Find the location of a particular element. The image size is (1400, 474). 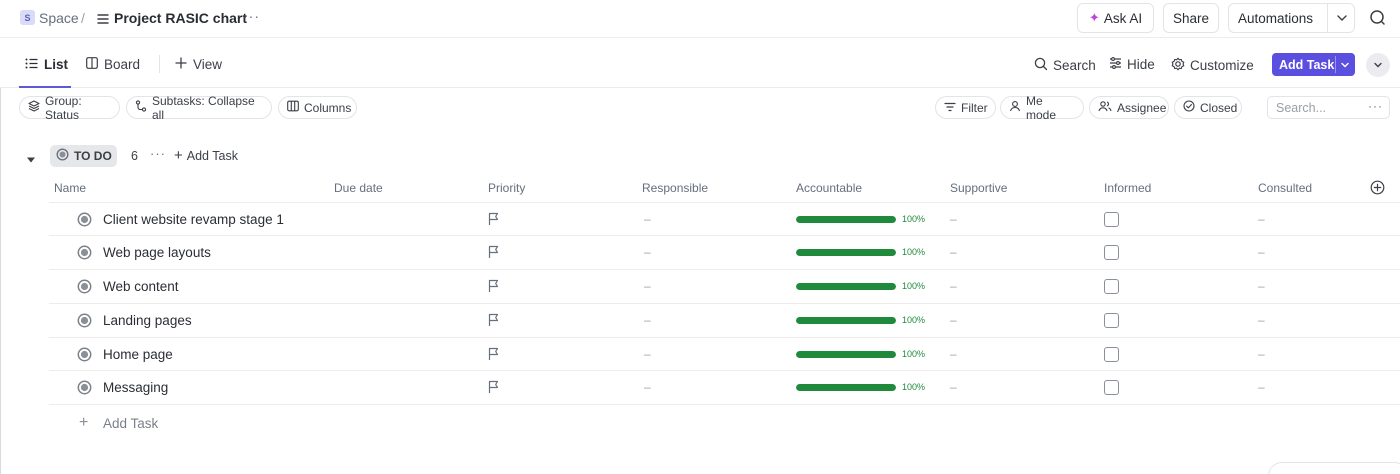

add-view-button: View is located at coordinates (198, 64).